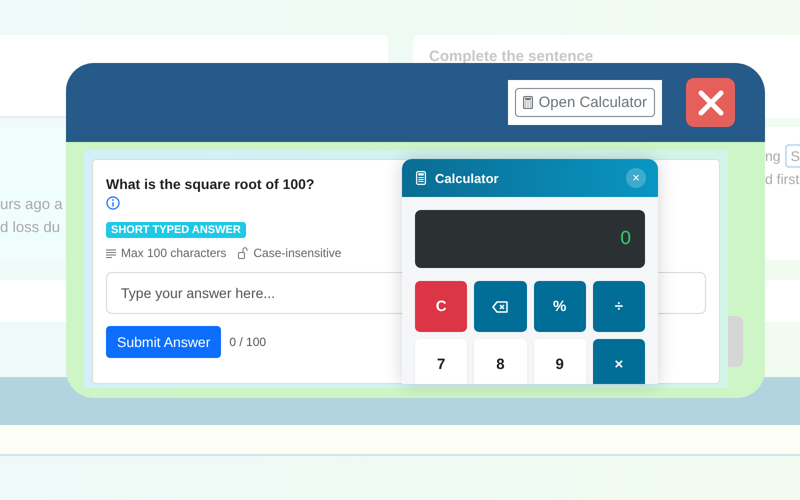 The width and height of the screenshot is (800, 500). I want to click on open-calculator-button: Open Calculator, so click(584, 102).